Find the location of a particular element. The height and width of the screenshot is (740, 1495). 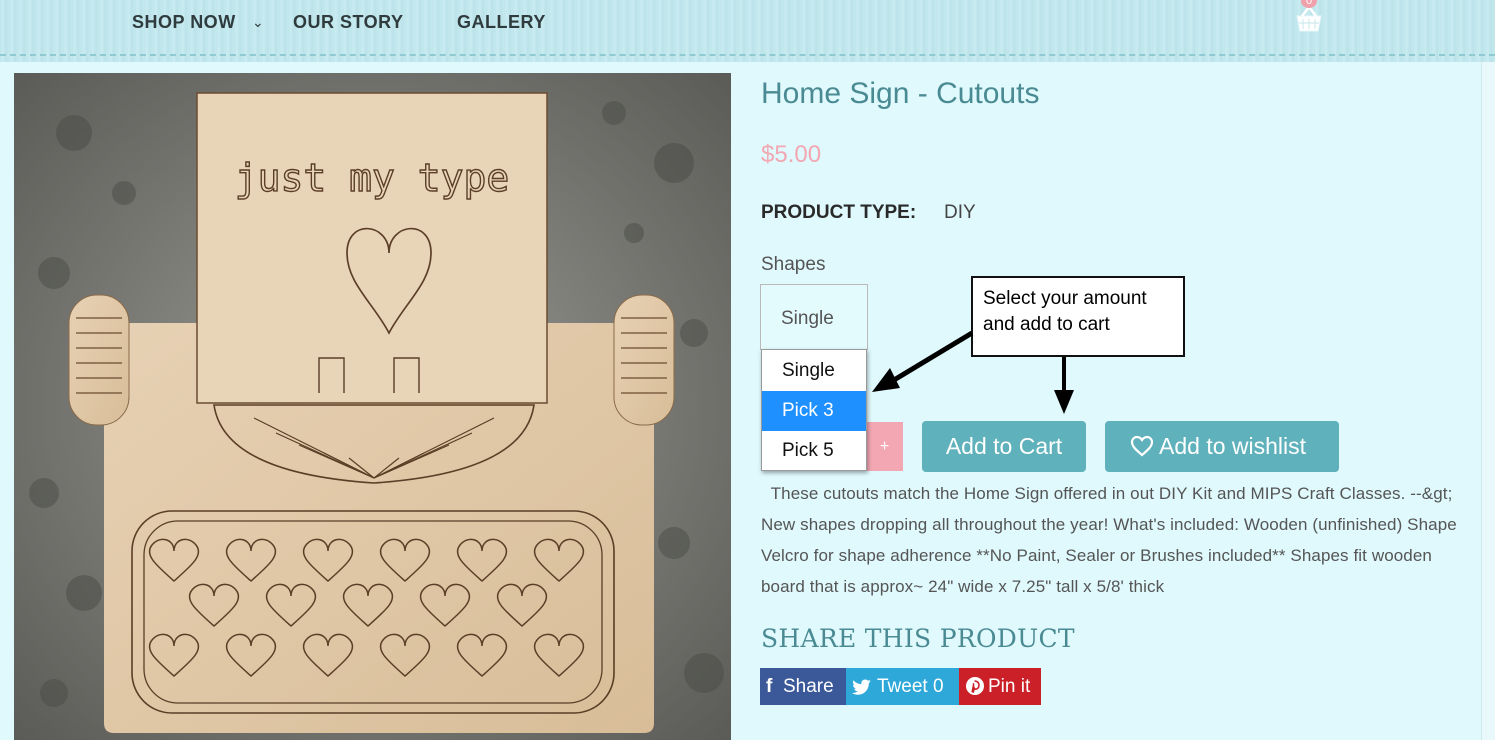

chevron-down-icon: ⌄ is located at coordinates (258, 22).